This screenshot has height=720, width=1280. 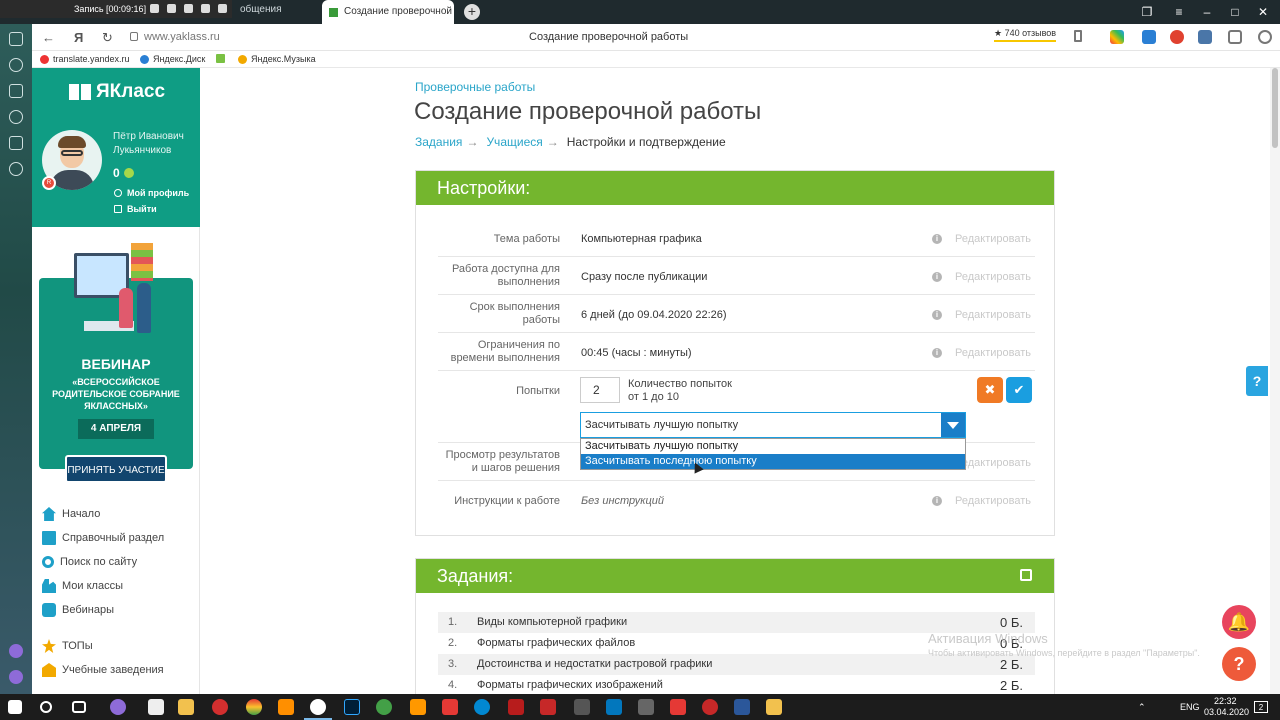 What do you see at coordinates (1026, 575) in the screenshot?
I see `edit-tasks-icon` at bounding box center [1026, 575].